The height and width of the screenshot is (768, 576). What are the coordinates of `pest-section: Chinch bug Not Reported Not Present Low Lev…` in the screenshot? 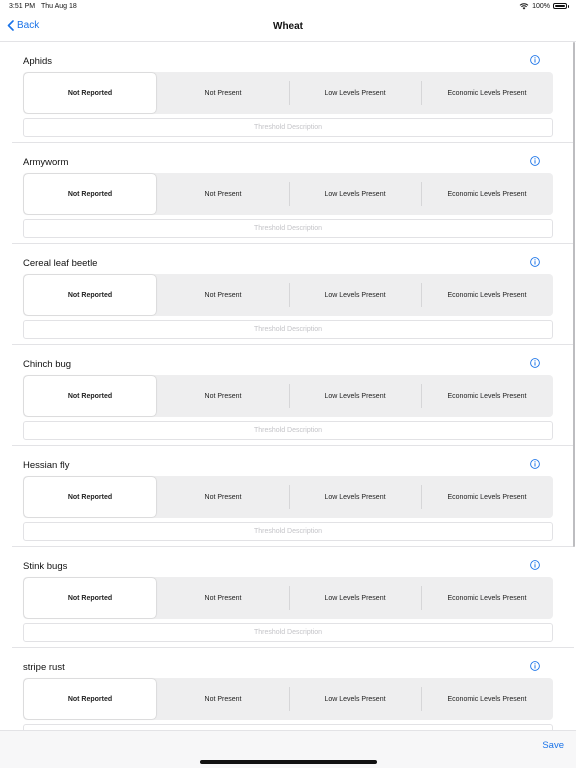 It's located at (293, 395).